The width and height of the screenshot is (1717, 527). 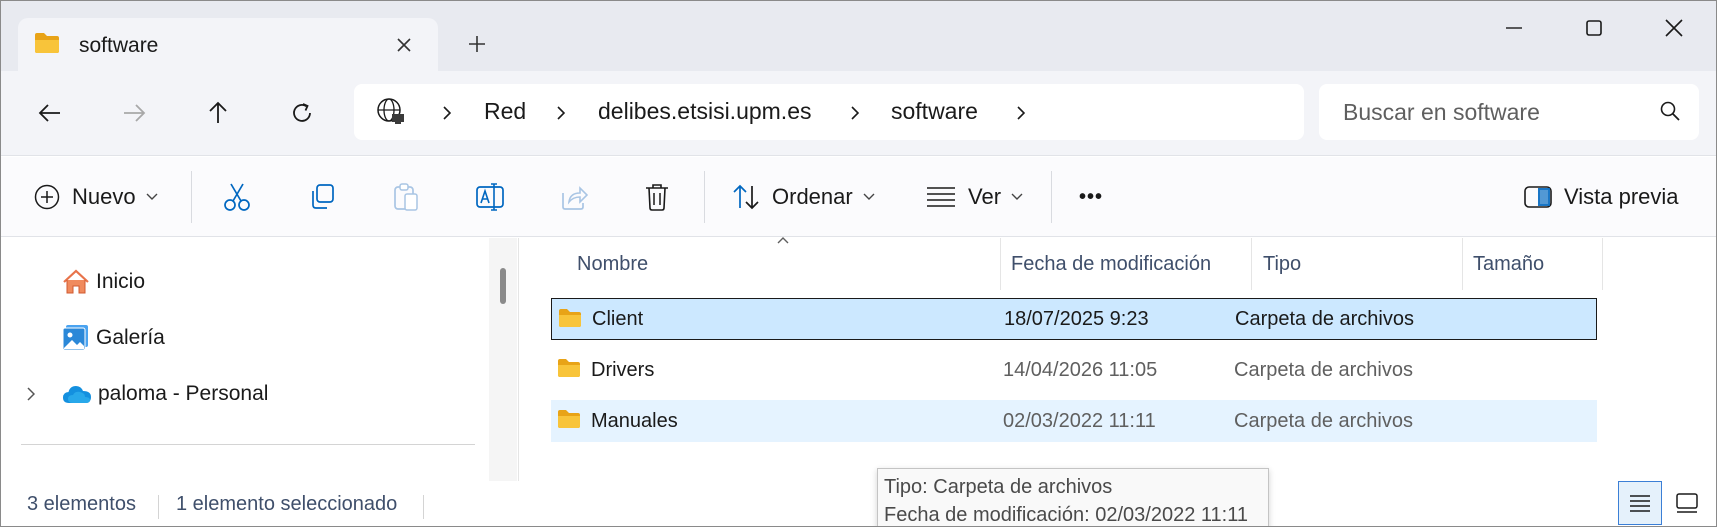 What do you see at coordinates (77, 394) in the screenshot?
I see `onedrive-icon` at bounding box center [77, 394].